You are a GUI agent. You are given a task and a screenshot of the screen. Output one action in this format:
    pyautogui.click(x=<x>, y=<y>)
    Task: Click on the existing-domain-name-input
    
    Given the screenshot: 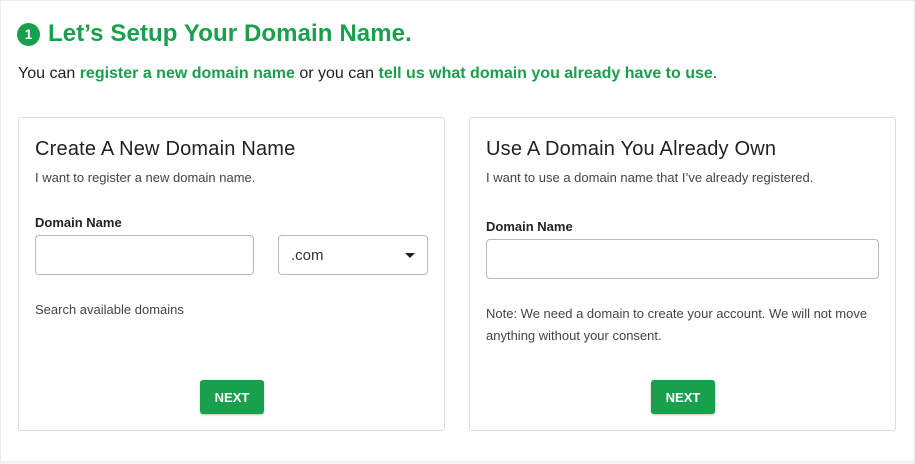 What is the action you would take?
    pyautogui.click(x=682, y=259)
    